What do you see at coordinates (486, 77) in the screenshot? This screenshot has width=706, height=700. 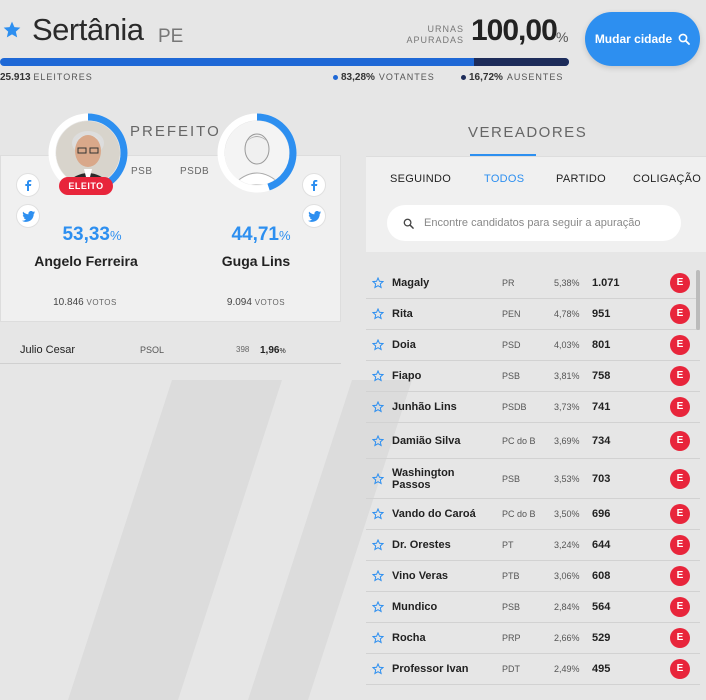 I see `ausentes-pct: 16,72%` at bounding box center [486, 77].